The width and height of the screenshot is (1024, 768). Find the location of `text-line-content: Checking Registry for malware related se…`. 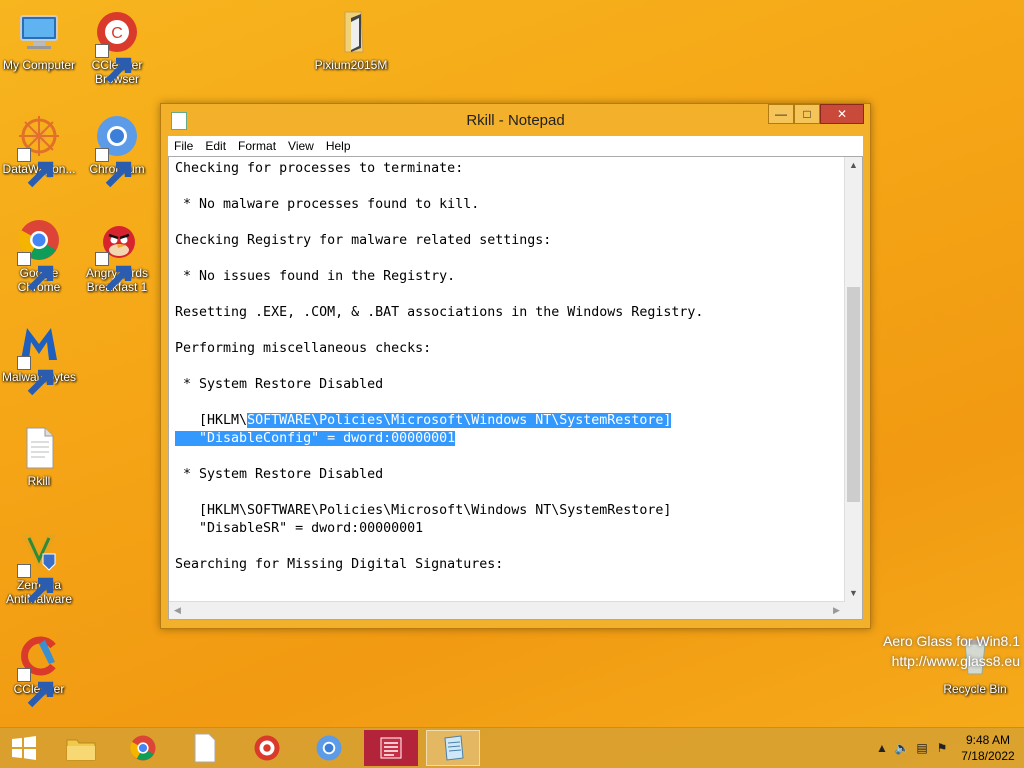

text-line-content: Checking Registry for malware related se… is located at coordinates (363, 240).